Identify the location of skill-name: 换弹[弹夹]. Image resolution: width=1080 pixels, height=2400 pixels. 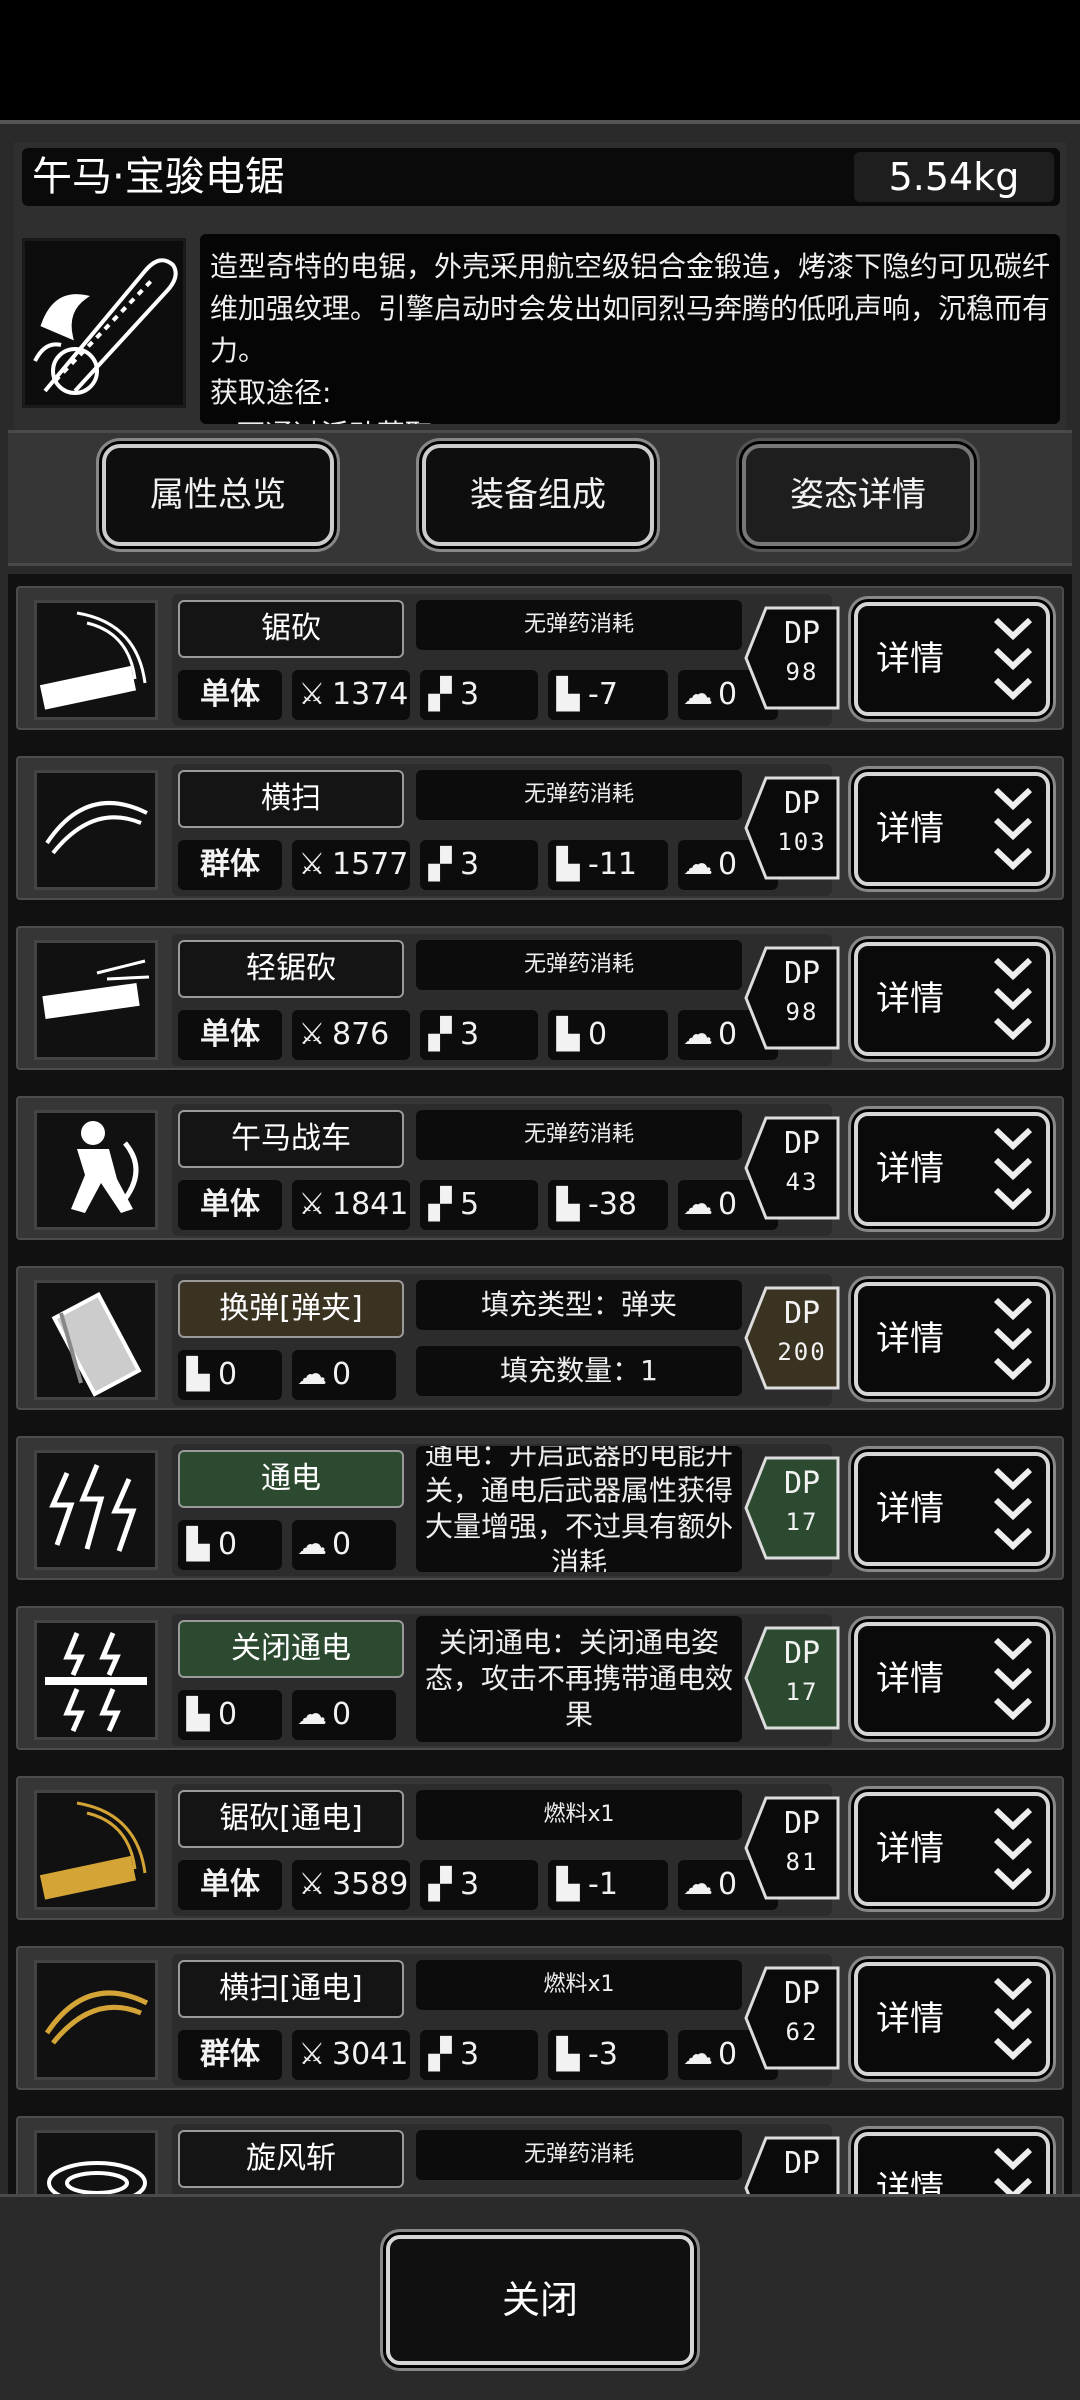
(291, 1309).